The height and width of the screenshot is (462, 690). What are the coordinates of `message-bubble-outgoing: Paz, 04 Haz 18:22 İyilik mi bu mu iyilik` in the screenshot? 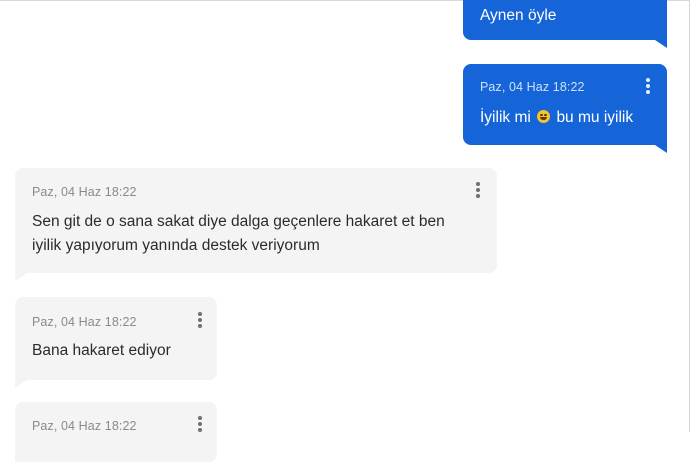 It's located at (565, 108).